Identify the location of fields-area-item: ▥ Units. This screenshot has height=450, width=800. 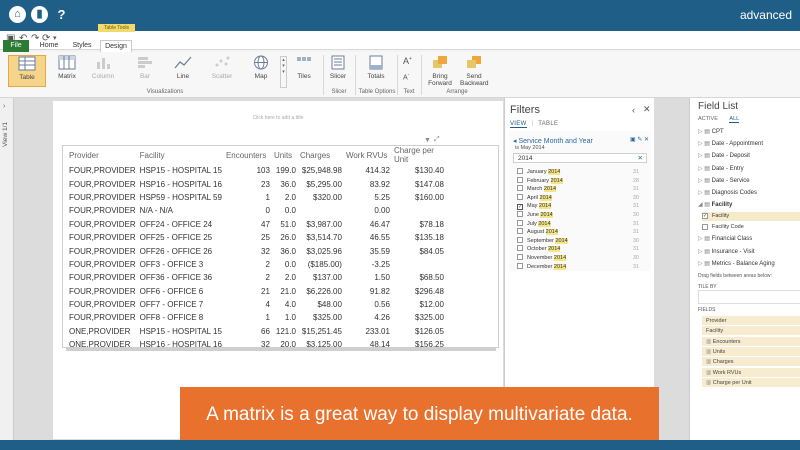
(751, 351).